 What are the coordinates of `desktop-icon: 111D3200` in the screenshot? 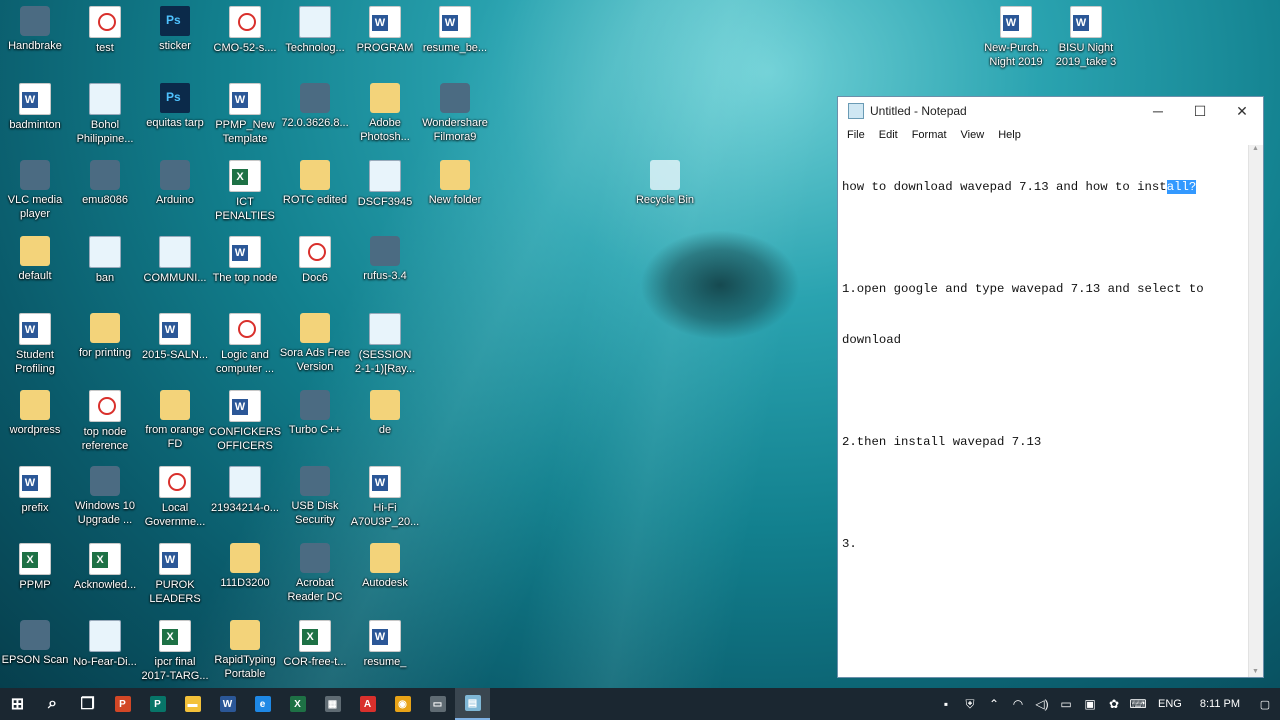 It's located at (245, 575).